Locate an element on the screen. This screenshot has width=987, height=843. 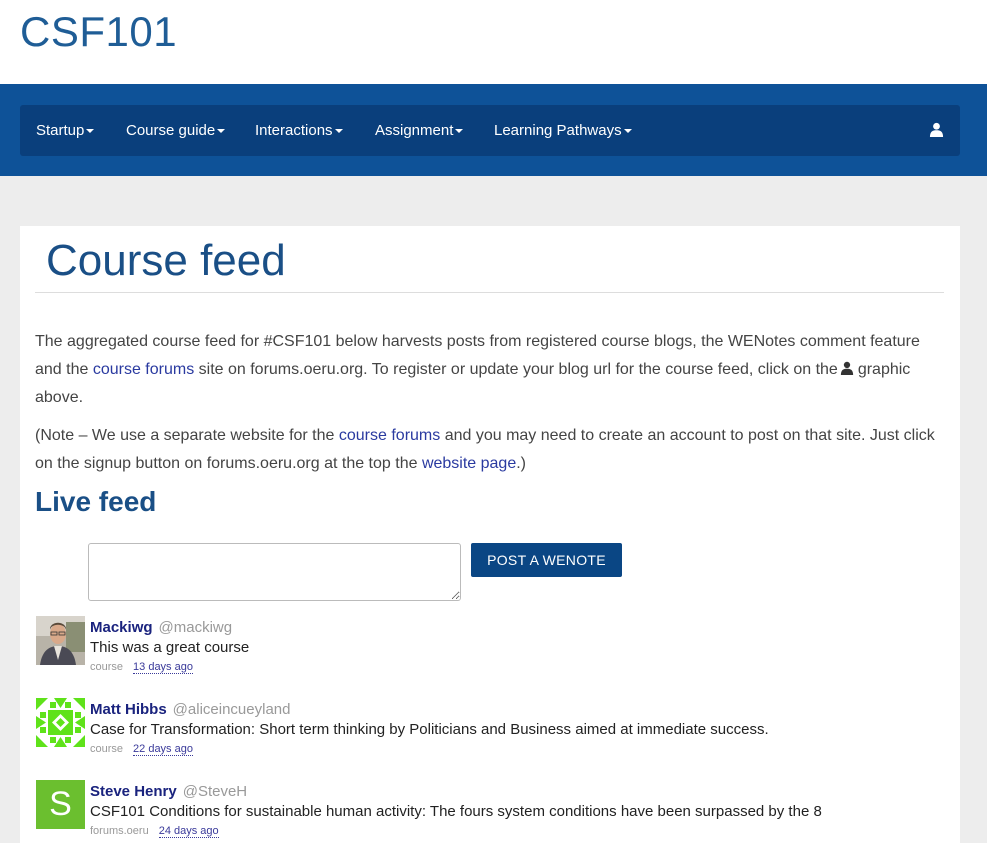
divider is located at coordinates (489, 292).